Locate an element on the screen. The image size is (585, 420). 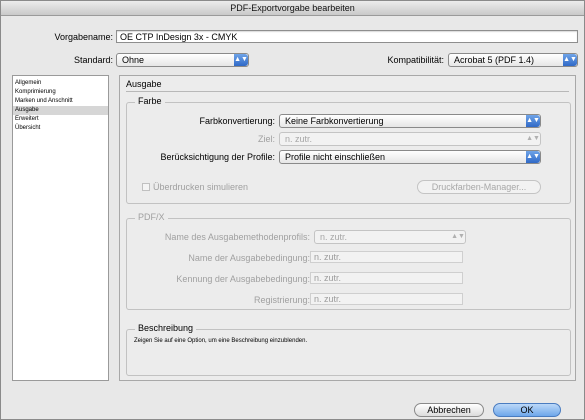
sidebar-item-erweitert: Erweitert is located at coordinates (60, 119).